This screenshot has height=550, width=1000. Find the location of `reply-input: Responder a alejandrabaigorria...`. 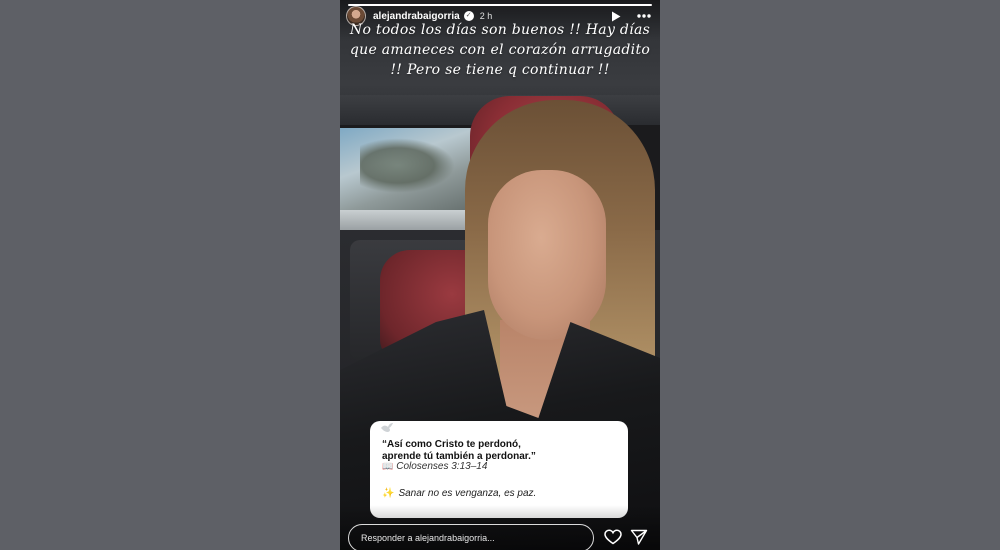

reply-input: Responder a alejandrabaigorria... is located at coordinates (471, 537).